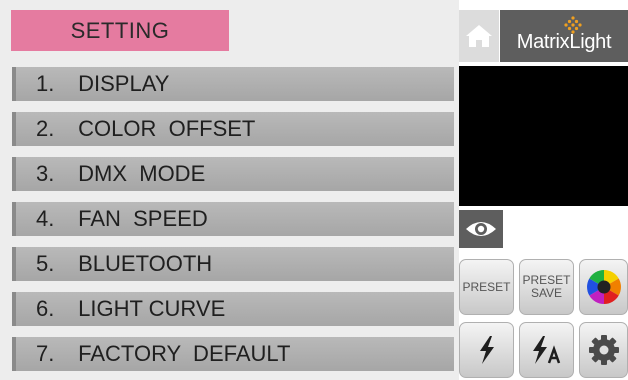 This screenshot has height=380, width=628. What do you see at coordinates (120, 30) in the screenshot?
I see `page-title: SETTING` at bounding box center [120, 30].